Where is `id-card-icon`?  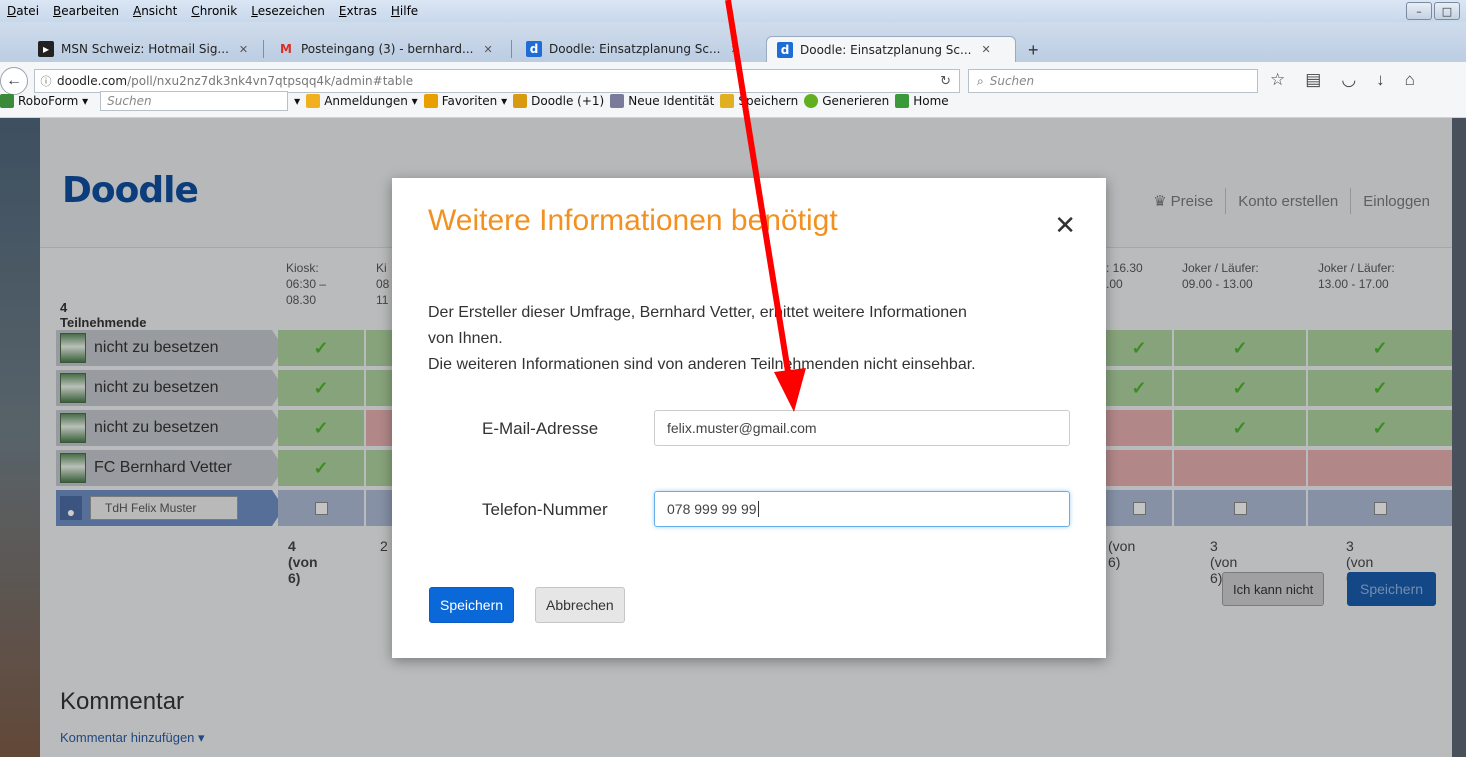
id-card-icon is located at coordinates (617, 101).